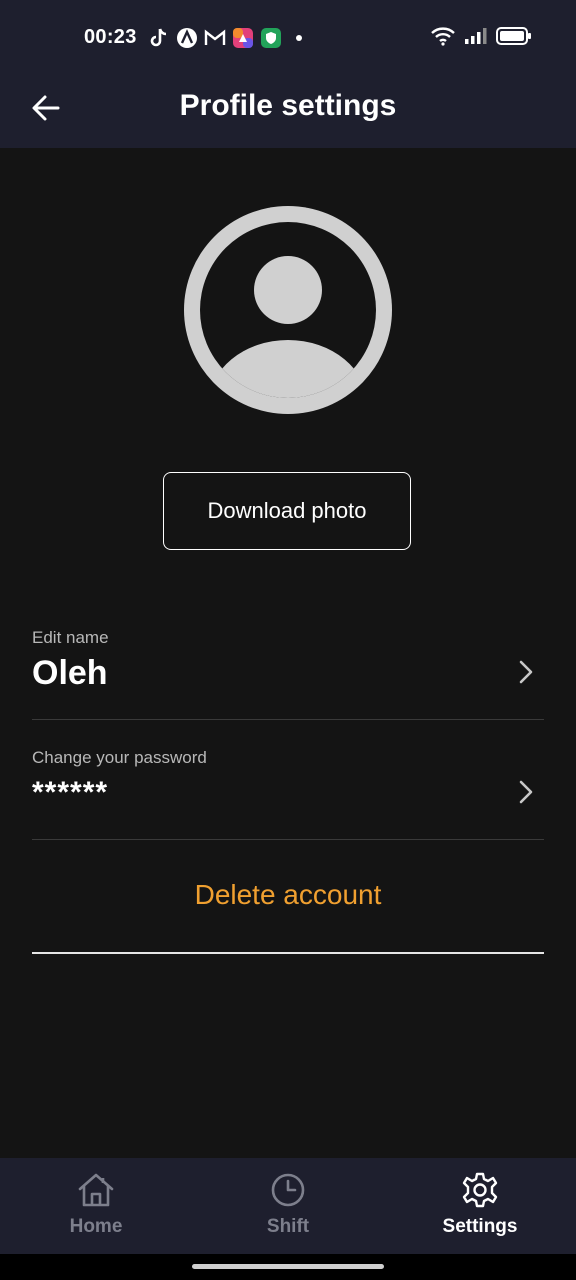  What do you see at coordinates (70, 637) in the screenshot?
I see `edit-name-label: Edit name` at bounding box center [70, 637].